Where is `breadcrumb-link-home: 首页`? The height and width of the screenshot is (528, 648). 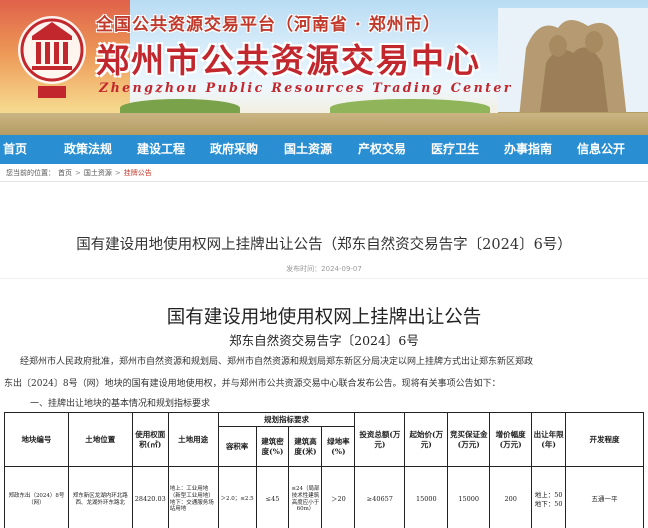 breadcrumb-link-home: 首页 is located at coordinates (65, 173).